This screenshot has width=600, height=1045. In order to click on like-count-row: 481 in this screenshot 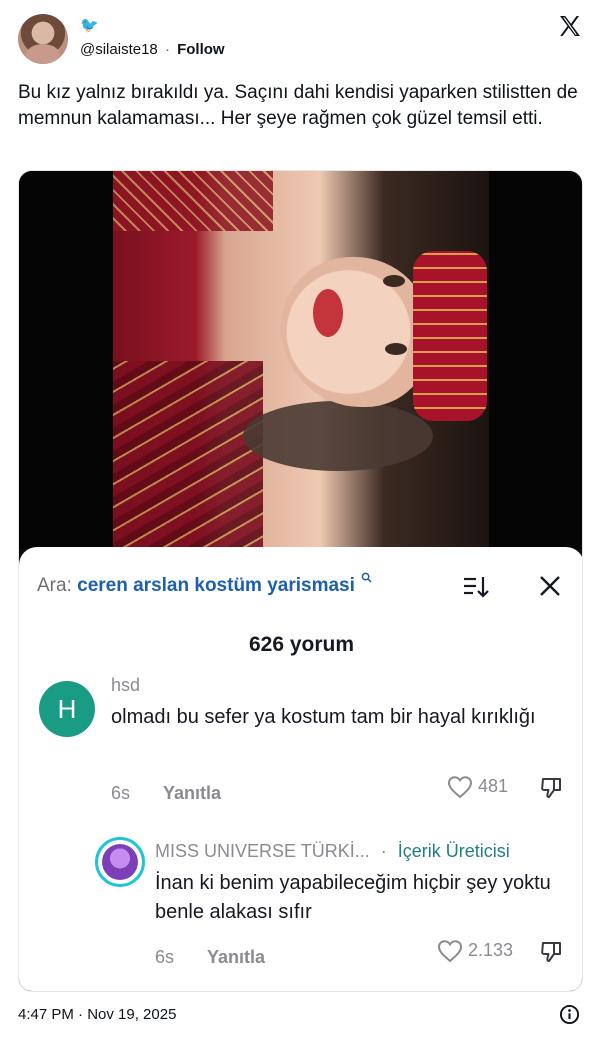, I will do `click(477, 787)`.